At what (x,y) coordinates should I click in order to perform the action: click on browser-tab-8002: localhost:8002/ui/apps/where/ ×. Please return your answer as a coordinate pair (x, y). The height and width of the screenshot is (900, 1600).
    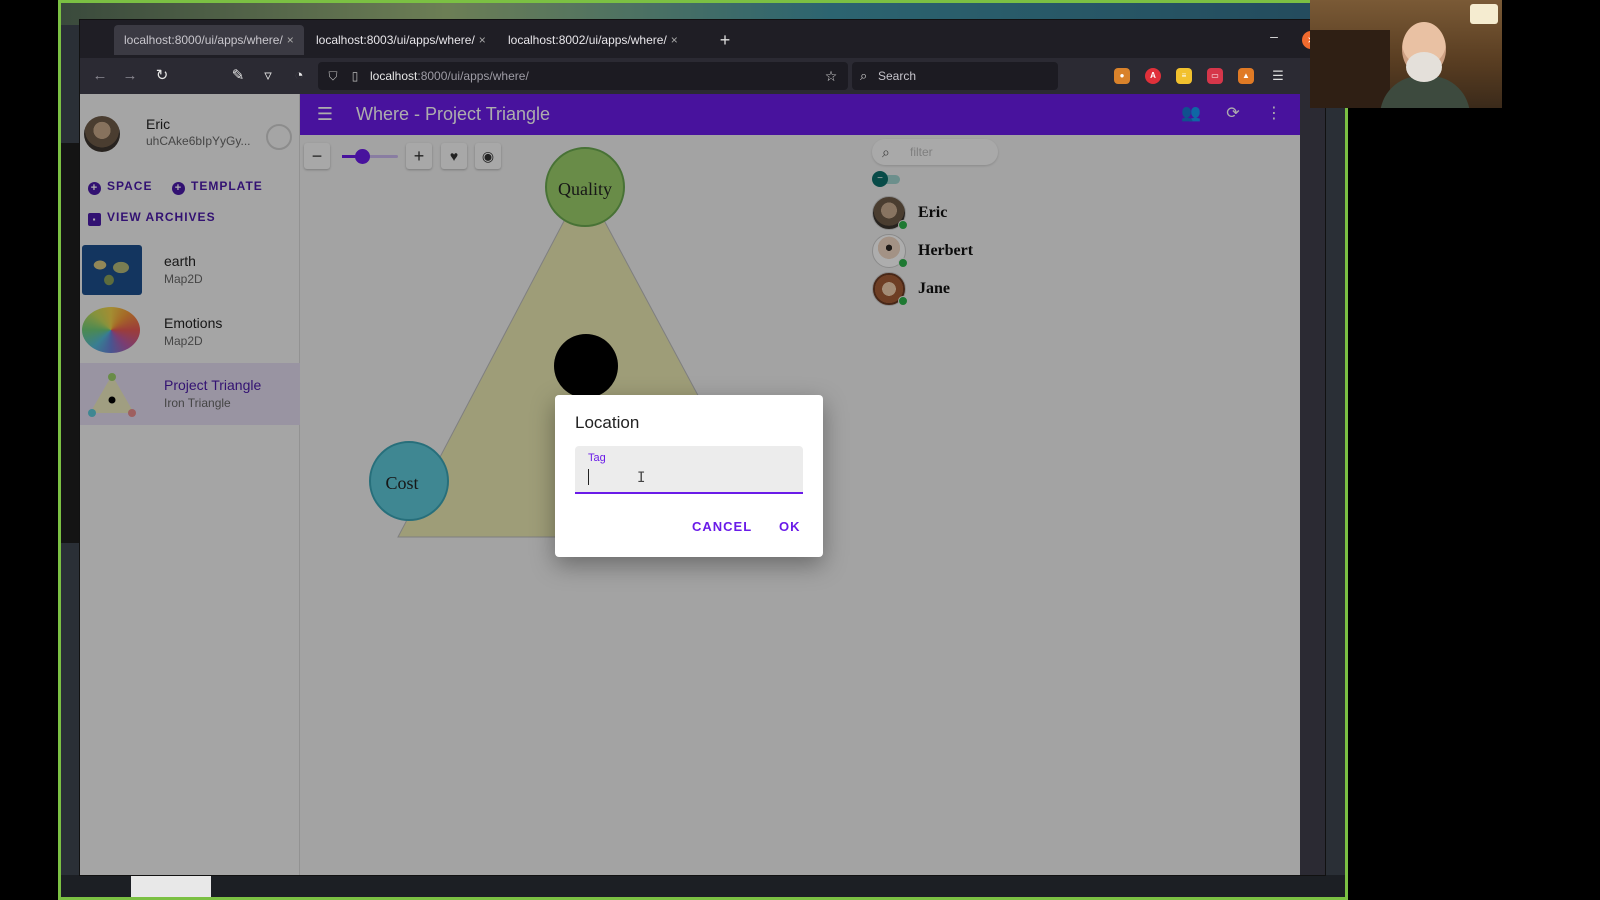
    Looking at the image, I should click on (593, 40).